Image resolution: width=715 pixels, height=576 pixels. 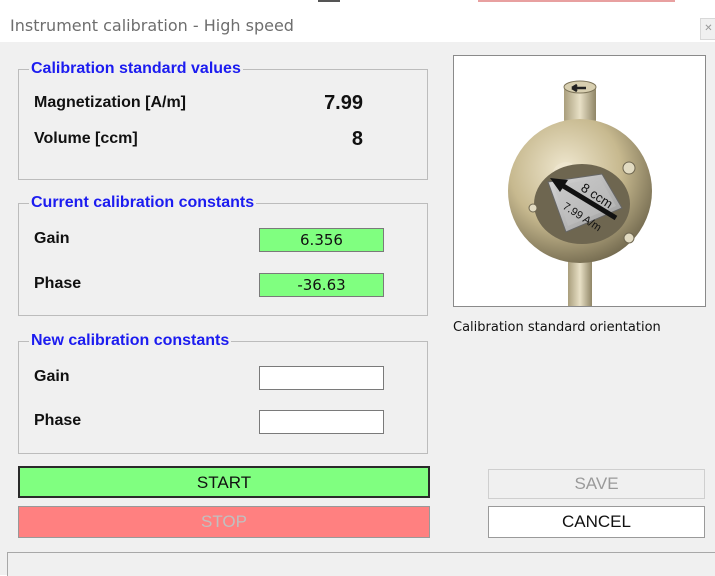 I want to click on volume-value: 8, so click(x=357, y=139).